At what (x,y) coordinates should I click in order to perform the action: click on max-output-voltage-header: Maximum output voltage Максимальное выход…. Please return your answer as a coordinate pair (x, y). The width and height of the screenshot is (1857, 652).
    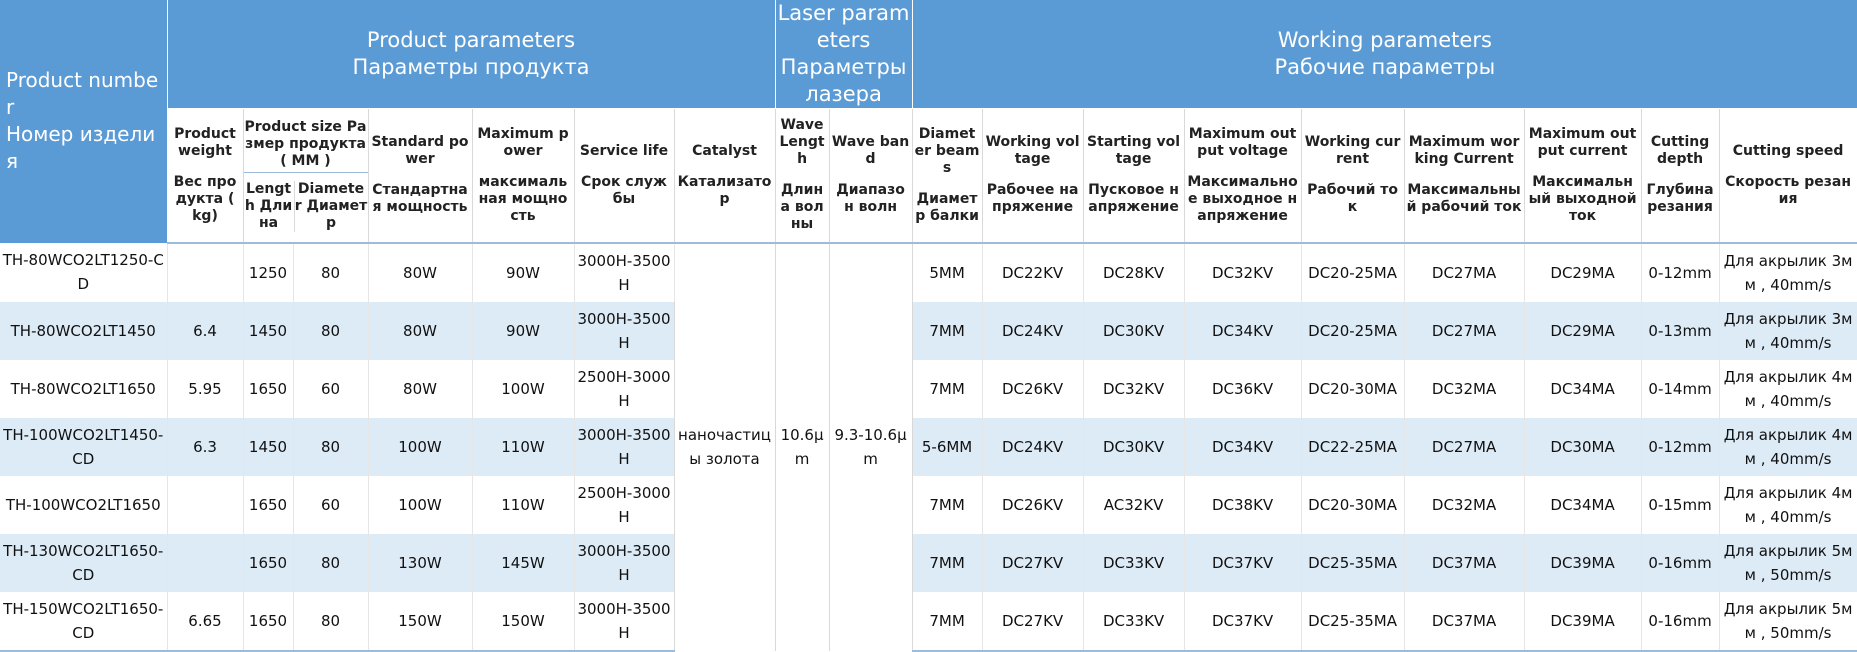
    Looking at the image, I should click on (1243, 176).